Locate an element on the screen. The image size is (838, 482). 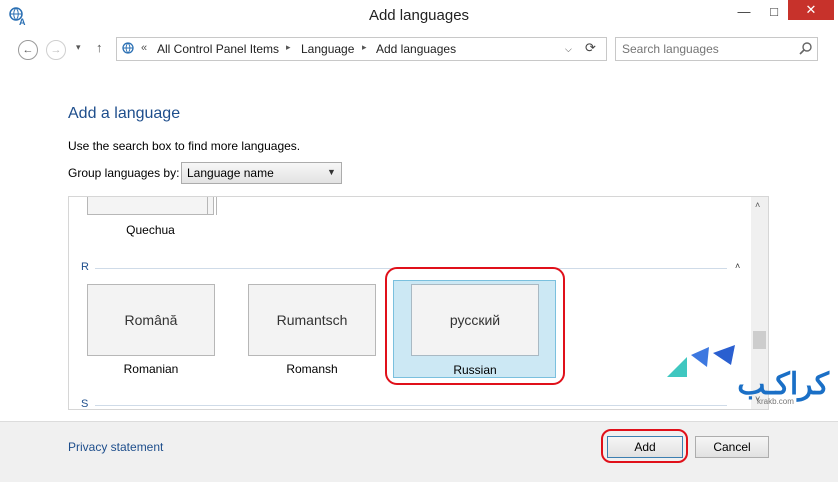
address-dropdown-icon: ⌵ is located at coordinates (568, 49).